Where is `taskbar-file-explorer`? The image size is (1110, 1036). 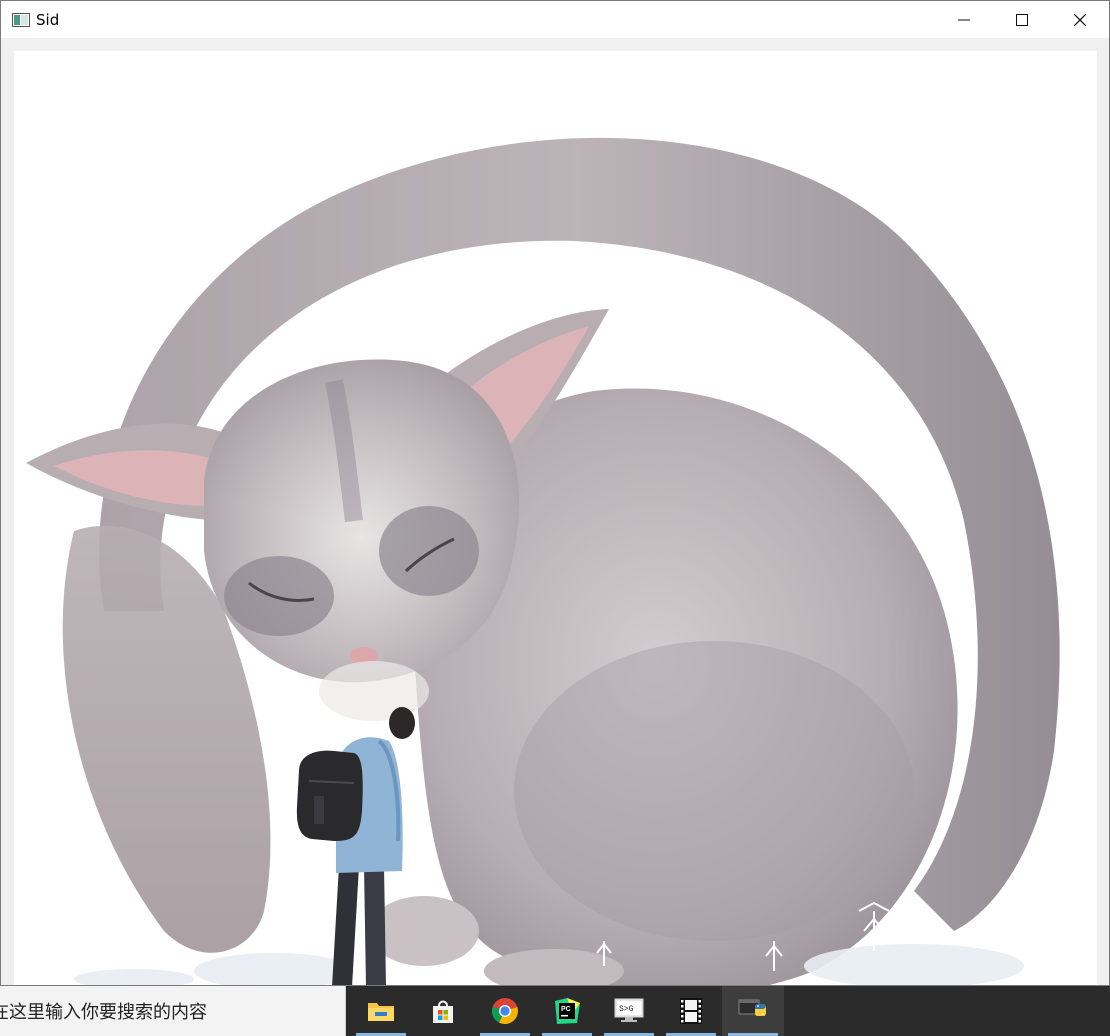 taskbar-file-explorer is located at coordinates (381, 1011).